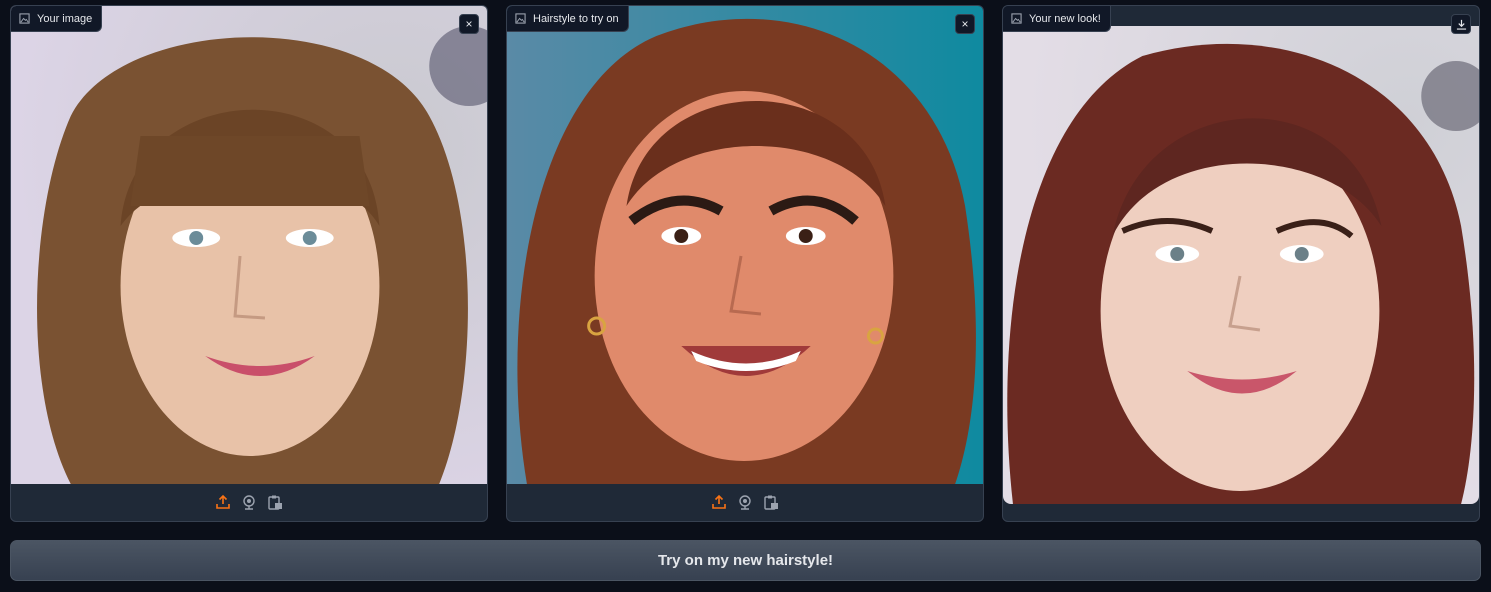 This screenshot has height=592, width=1491. I want to click on panel-label-text: Hairstyle to try on, so click(576, 18).